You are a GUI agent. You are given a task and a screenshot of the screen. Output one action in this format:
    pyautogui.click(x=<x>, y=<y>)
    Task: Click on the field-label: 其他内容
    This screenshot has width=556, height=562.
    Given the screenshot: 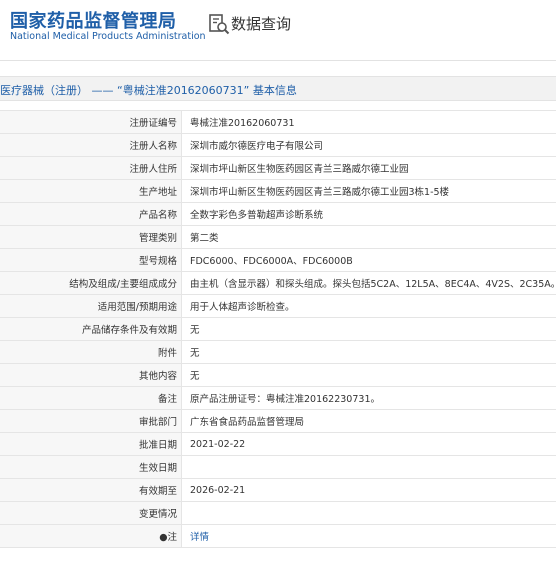 What is the action you would take?
    pyautogui.click(x=91, y=375)
    